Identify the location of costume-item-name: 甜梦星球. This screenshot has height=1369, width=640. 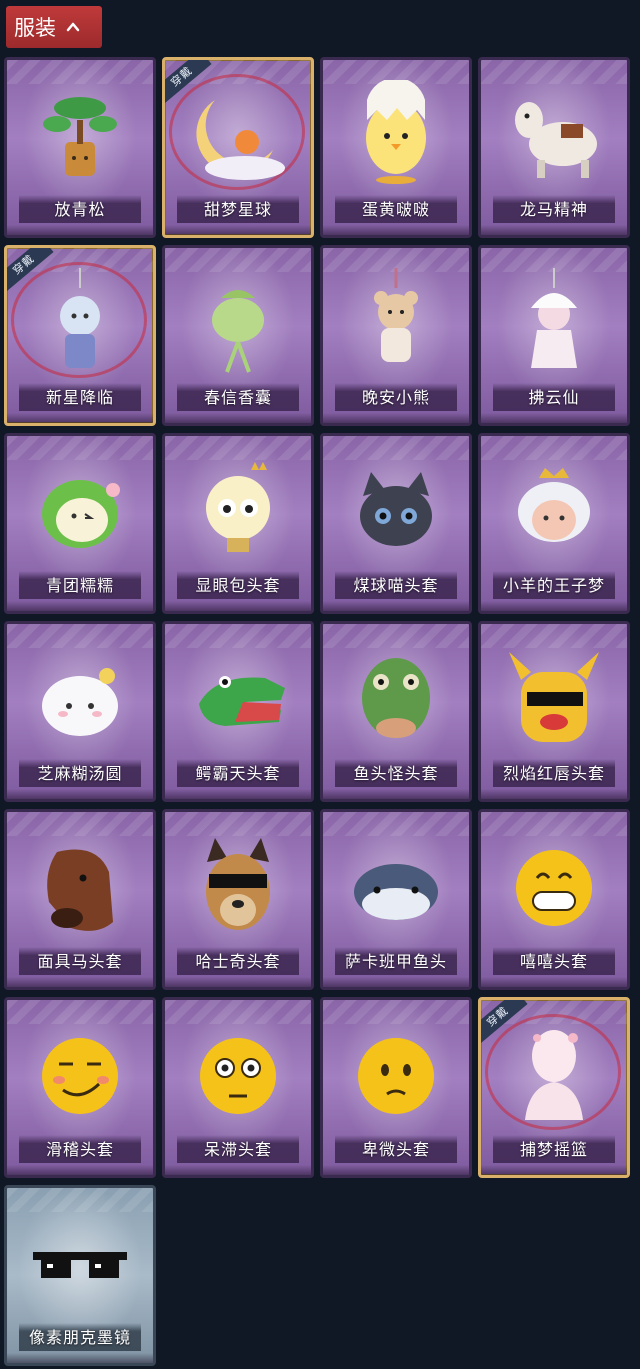
(238, 209).